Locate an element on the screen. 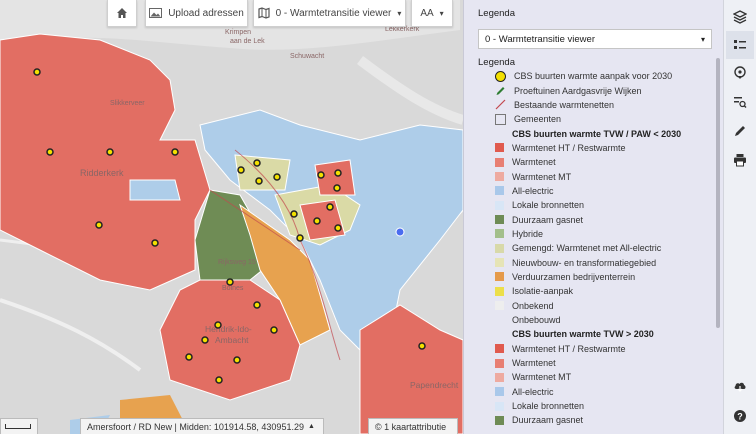  layers-icon is located at coordinates (740, 17).